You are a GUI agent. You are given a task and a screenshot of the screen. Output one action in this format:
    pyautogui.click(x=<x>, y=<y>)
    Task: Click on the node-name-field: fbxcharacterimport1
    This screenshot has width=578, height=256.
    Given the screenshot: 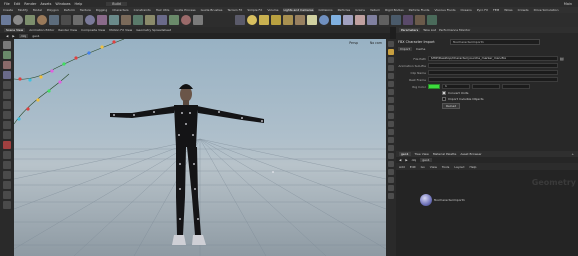 What is the action you would take?
    pyautogui.click(x=495, y=42)
    